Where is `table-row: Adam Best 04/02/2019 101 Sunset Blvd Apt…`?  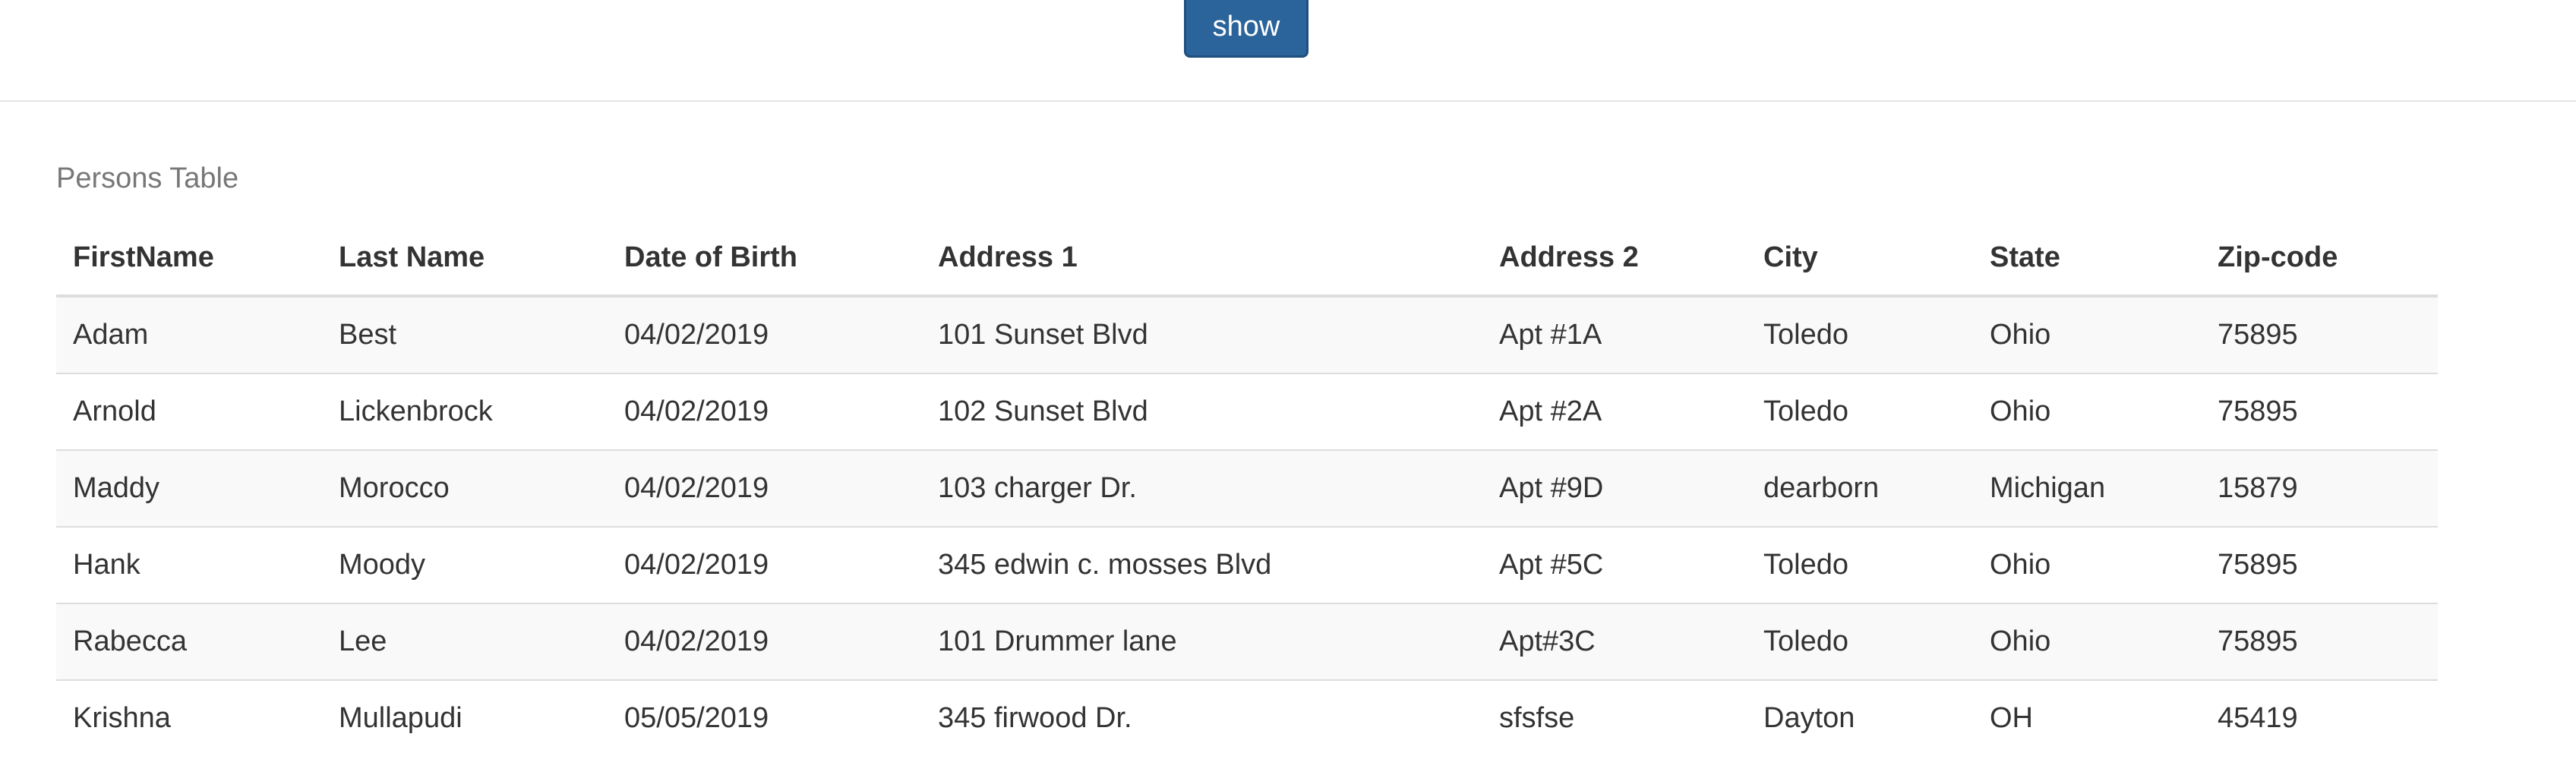 table-row: Adam Best 04/02/2019 101 Sunset Blvd Apt… is located at coordinates (1247, 334).